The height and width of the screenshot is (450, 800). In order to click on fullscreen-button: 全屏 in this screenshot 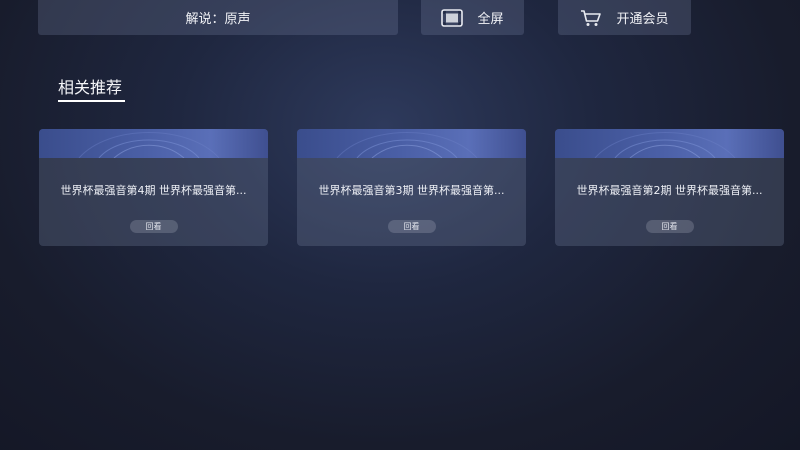, I will do `click(472, 17)`.